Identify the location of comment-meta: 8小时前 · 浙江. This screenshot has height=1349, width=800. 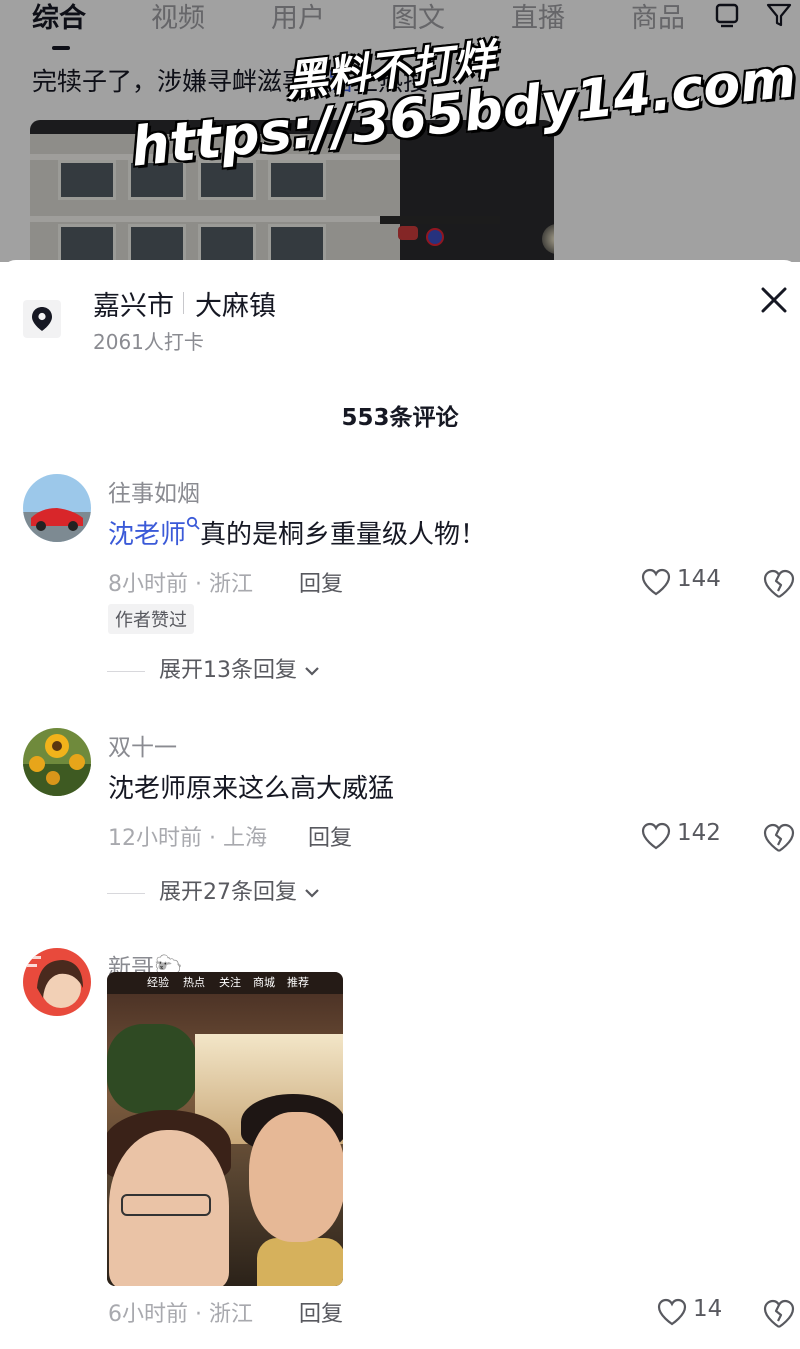
(180, 584).